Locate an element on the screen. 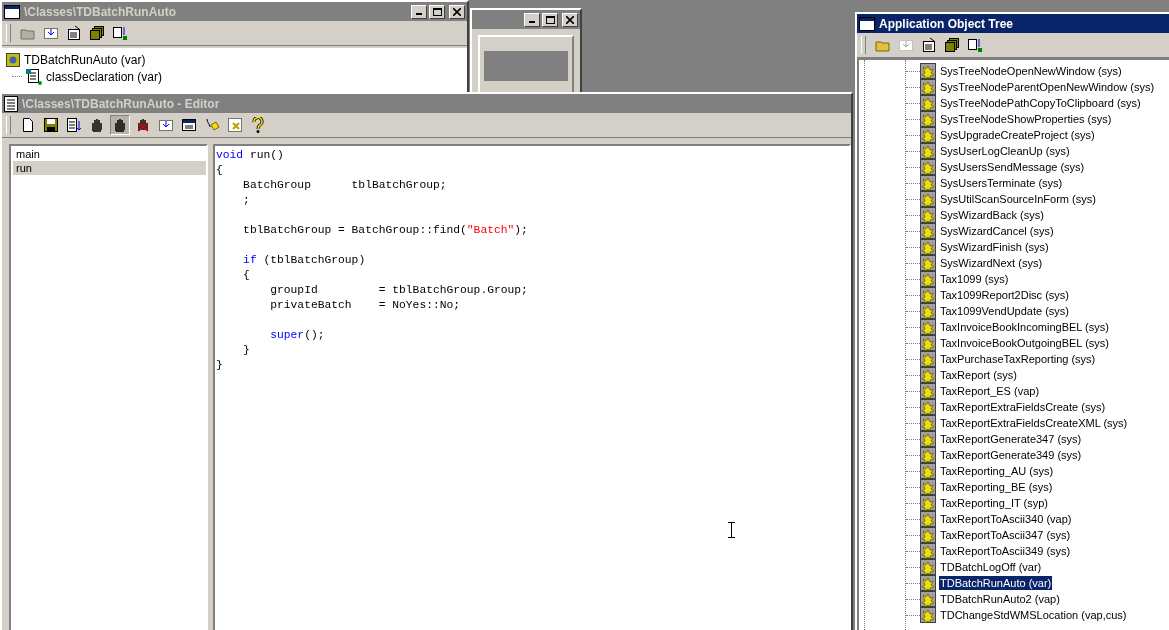 Image resolution: width=1169 pixels, height=630 pixels. tree-node: TaxReportToAscii347 (sys) is located at coordinates (1005, 535).